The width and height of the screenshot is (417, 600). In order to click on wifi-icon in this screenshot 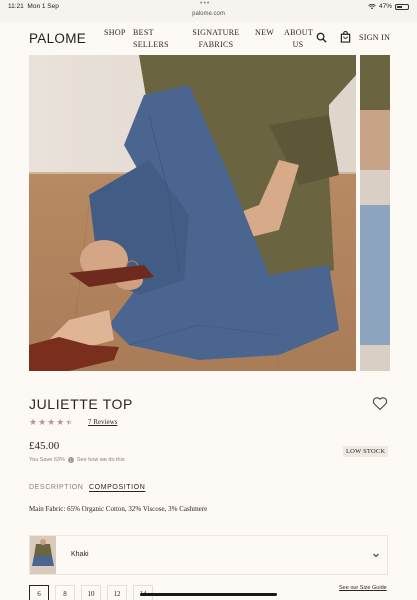, I will do `click(372, 6)`.